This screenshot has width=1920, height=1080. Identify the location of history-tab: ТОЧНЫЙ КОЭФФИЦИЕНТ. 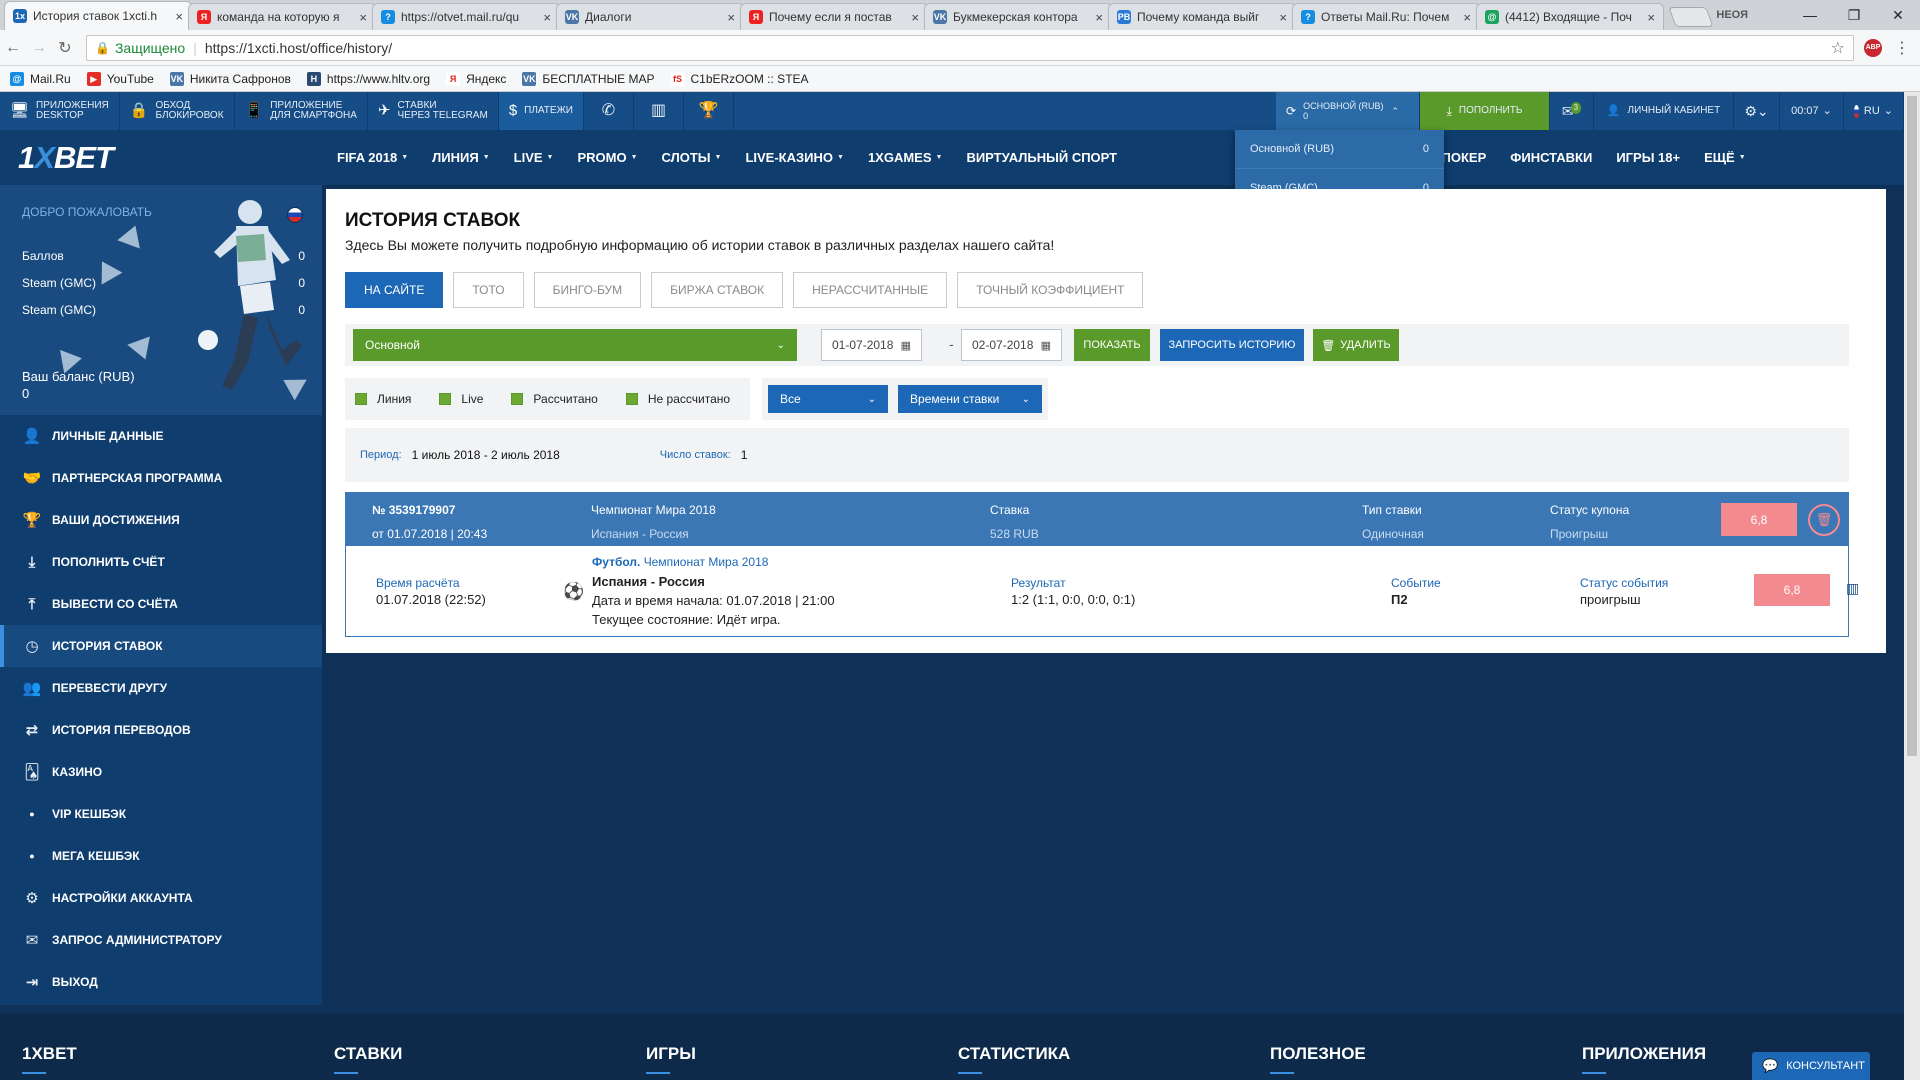
(1050, 290).